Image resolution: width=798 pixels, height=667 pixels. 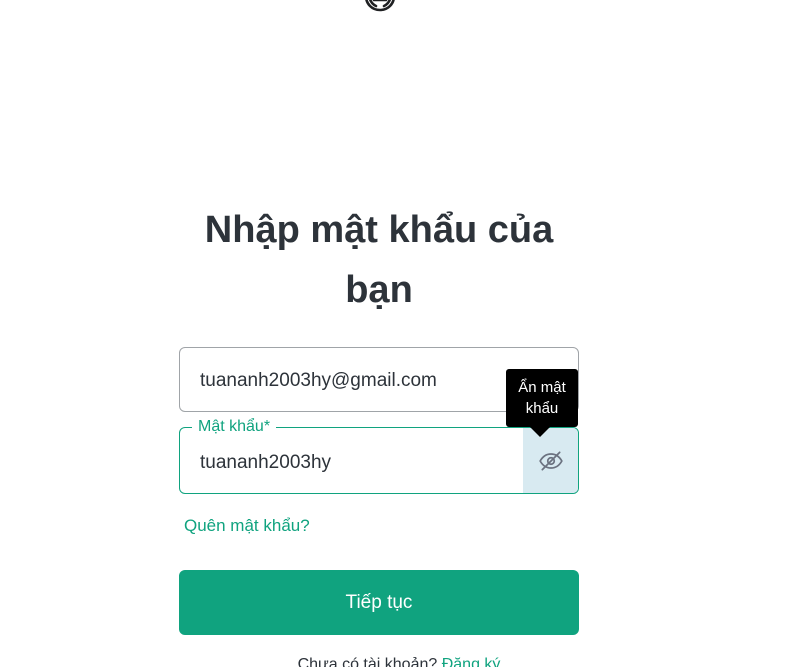 What do you see at coordinates (471, 661) in the screenshot?
I see `signup-link: Đăng ký` at bounding box center [471, 661].